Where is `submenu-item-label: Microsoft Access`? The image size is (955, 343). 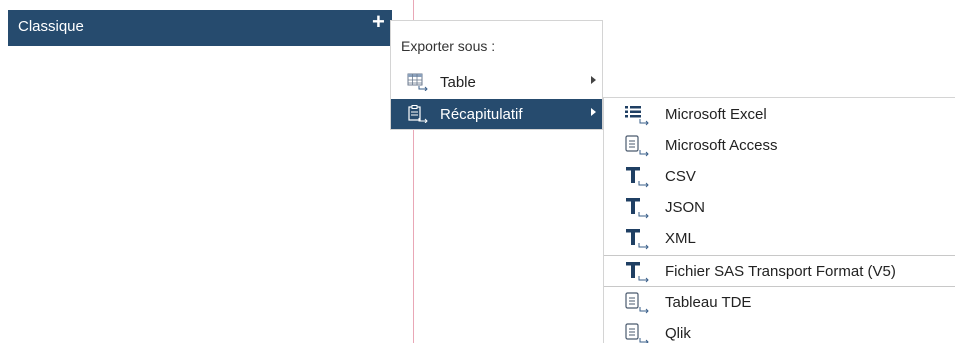 submenu-item-label: Microsoft Access is located at coordinates (721, 145).